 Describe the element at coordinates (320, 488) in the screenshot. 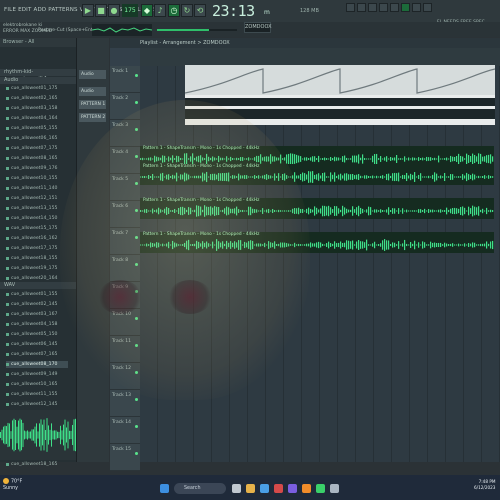

I see `spotify-icon` at that location.